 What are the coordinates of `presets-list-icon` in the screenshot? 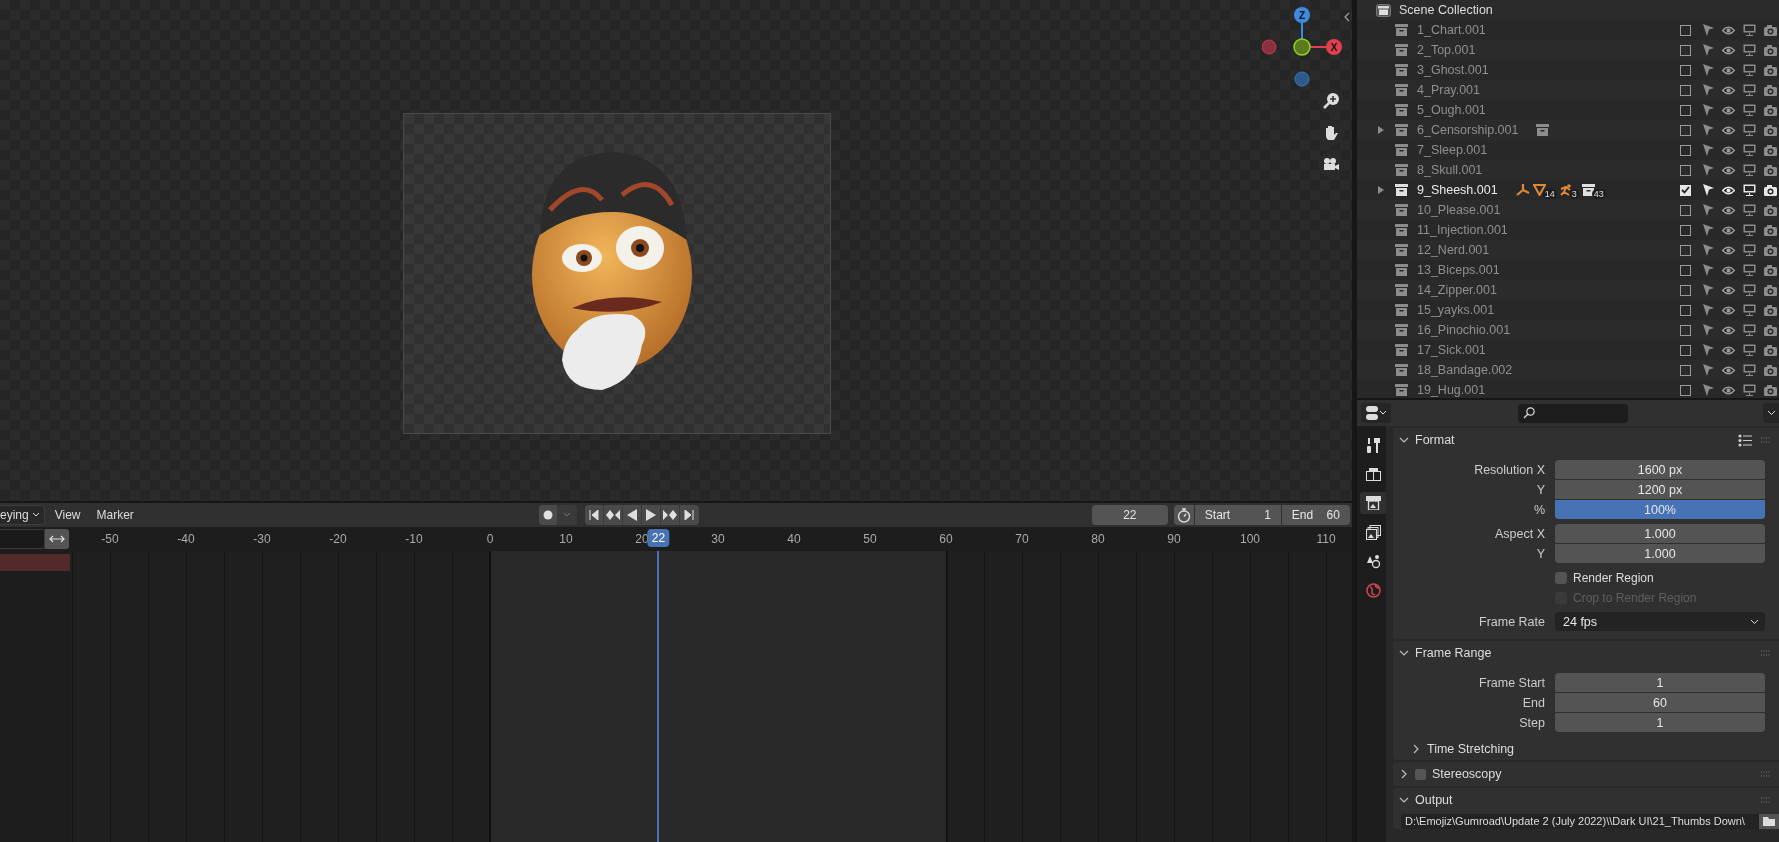 It's located at (1745, 440).